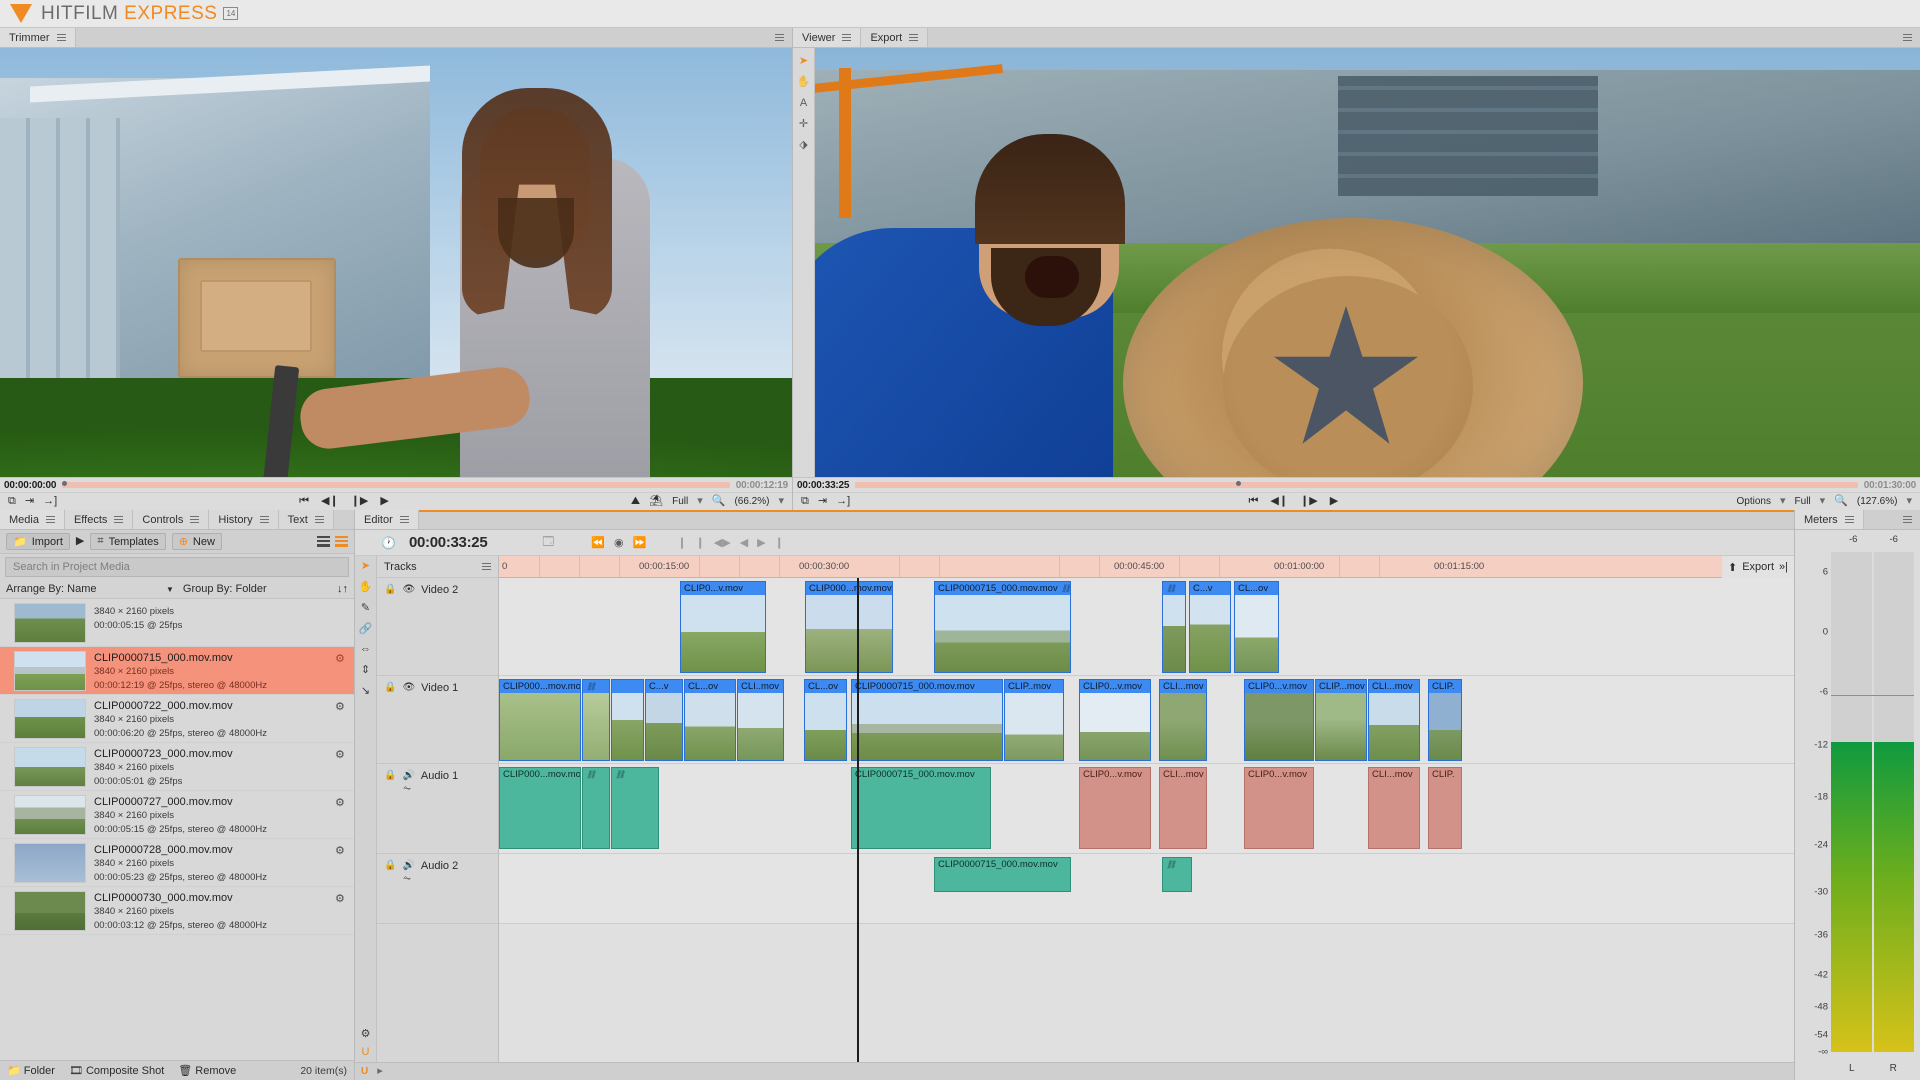 The image size is (1920, 1080). I want to click on tracks-menu-icon, so click(486, 566).